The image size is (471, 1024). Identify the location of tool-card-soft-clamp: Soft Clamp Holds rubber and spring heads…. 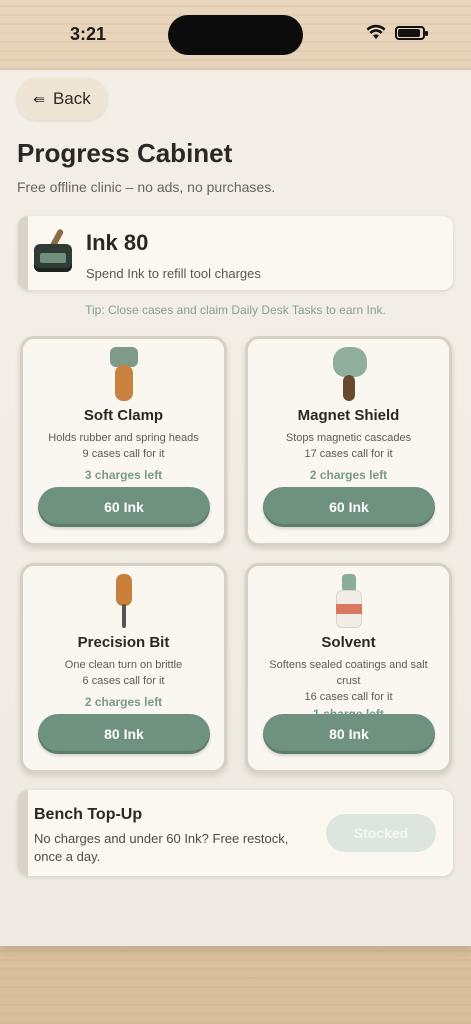
(123, 441).